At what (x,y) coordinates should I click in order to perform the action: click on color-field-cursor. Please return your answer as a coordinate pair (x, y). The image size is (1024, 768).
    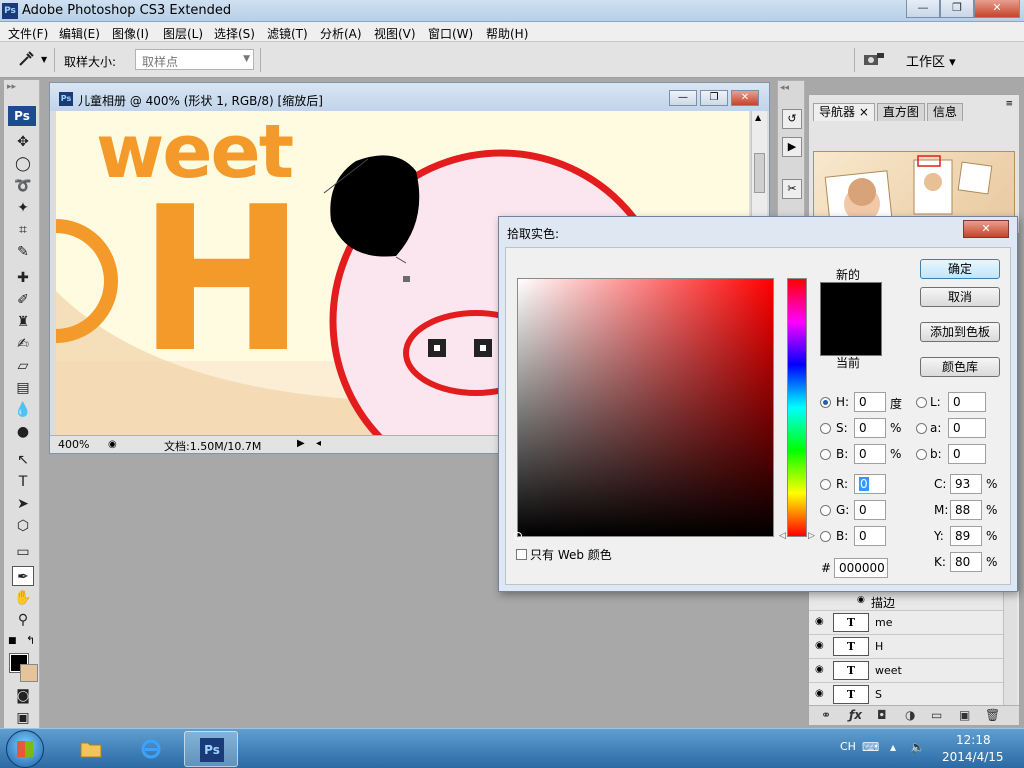
    Looking at the image, I should click on (518, 536).